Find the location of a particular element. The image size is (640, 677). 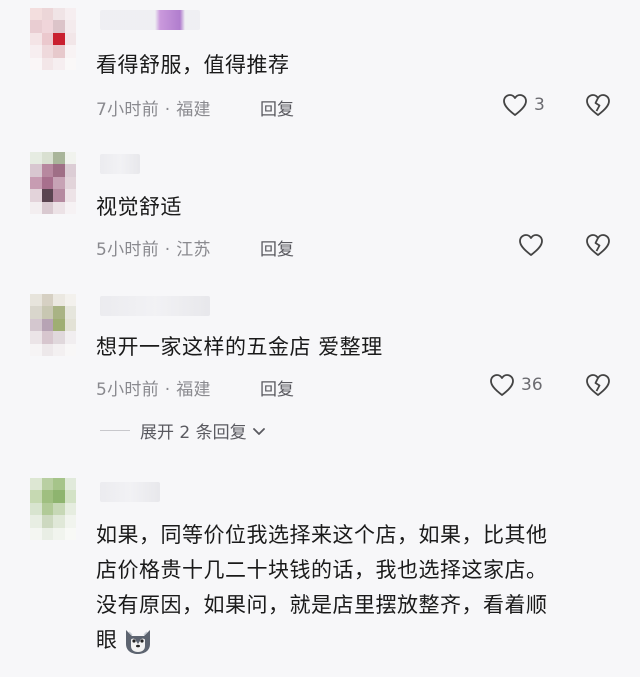

like-count: 36 is located at coordinates (532, 385).